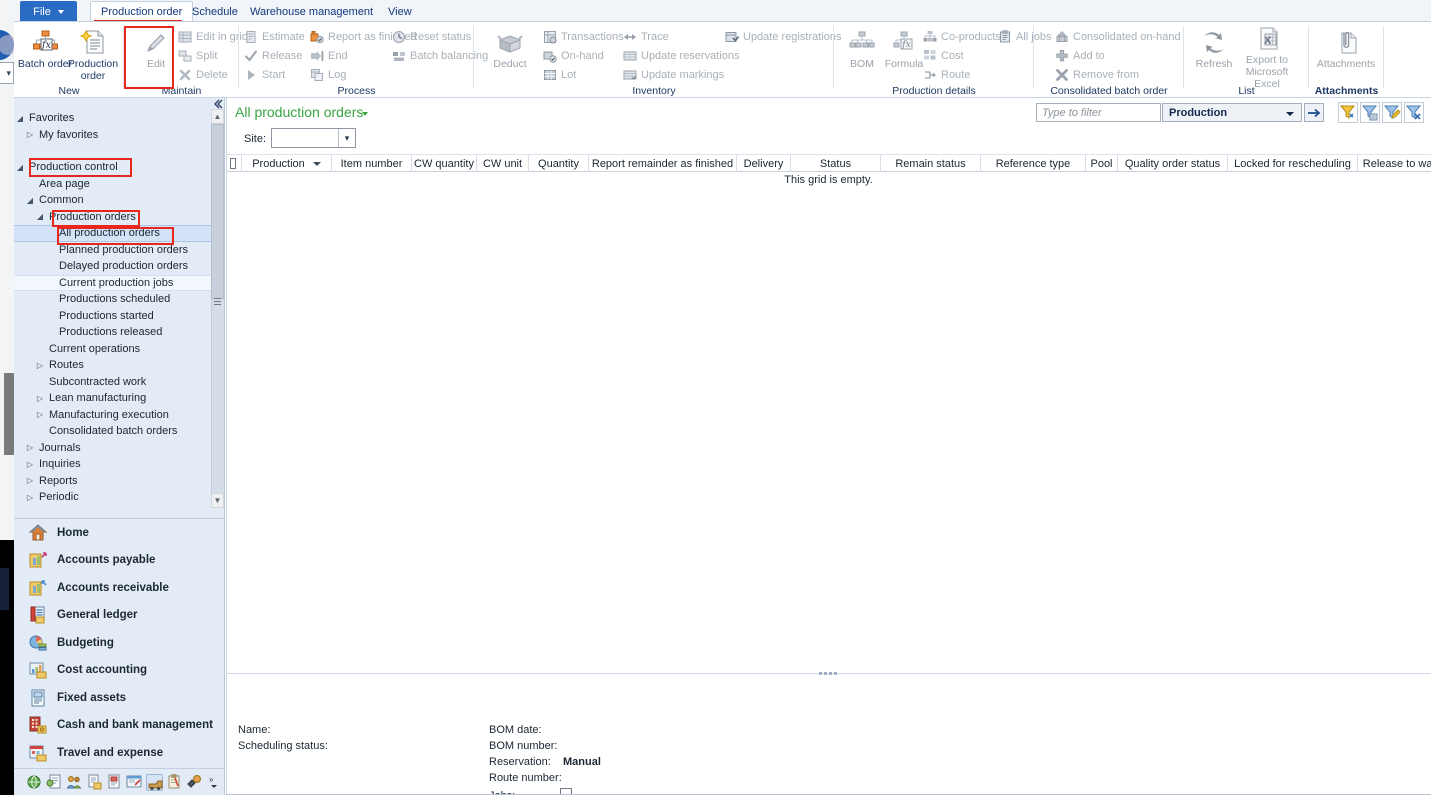 The height and width of the screenshot is (795, 1431). I want to click on tab-warehouse-management: Warehouse management, so click(311, 11).